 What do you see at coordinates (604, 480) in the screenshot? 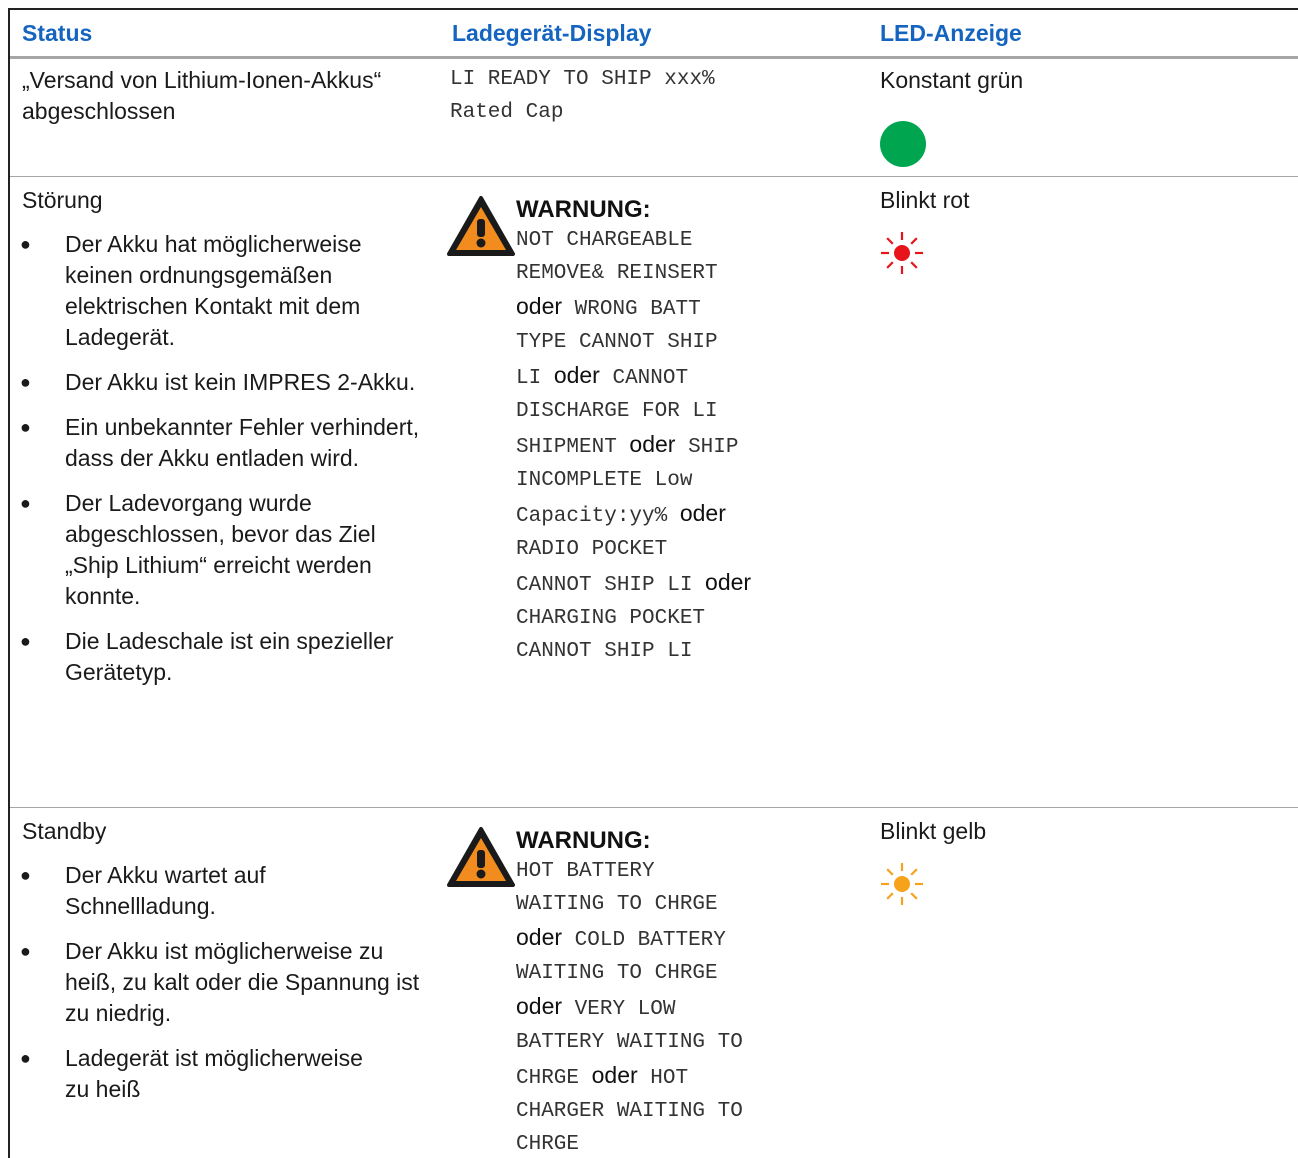
I see `display-text: INCOMPLETE Low` at bounding box center [604, 480].